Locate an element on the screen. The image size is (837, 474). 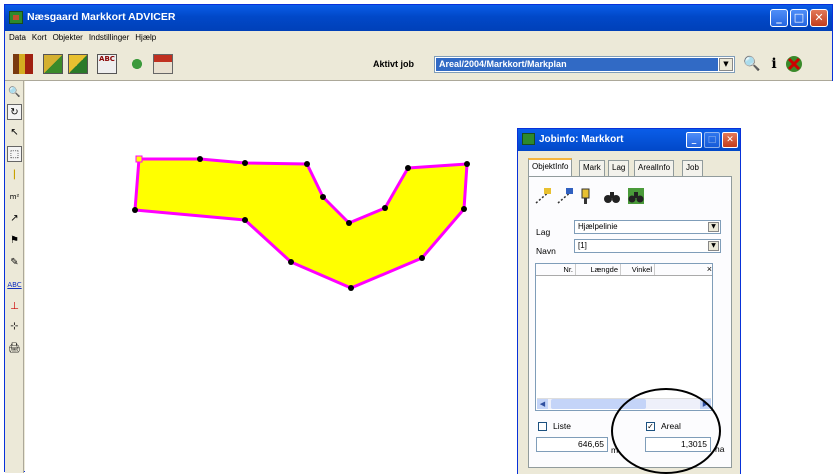
zoom-icon: 🔍 is located at coordinates (14, 93).